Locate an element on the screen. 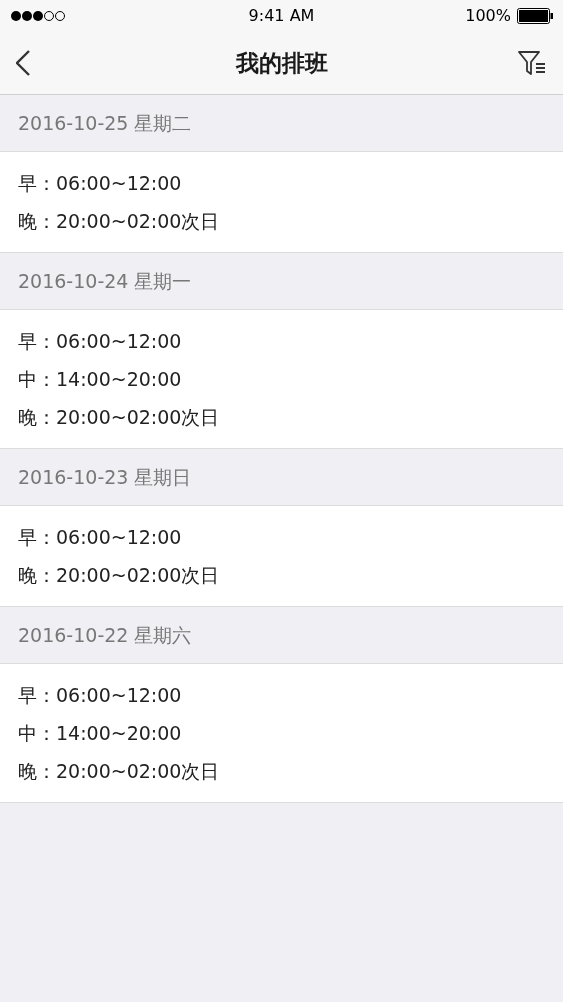 The height and width of the screenshot is (1002, 563). status-time: 9:41 AM is located at coordinates (281, 16).